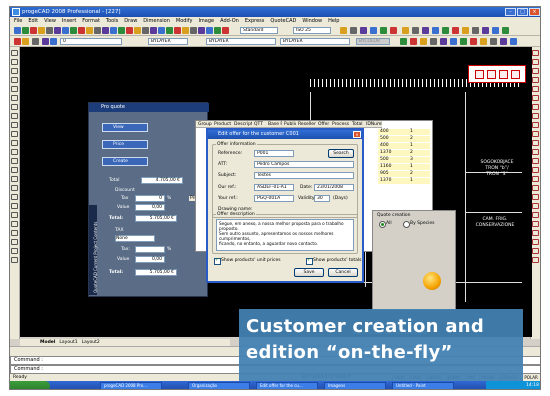  What do you see at coordinates (125, 161) in the screenshot?
I see `create-button: Create` at bounding box center [125, 161].